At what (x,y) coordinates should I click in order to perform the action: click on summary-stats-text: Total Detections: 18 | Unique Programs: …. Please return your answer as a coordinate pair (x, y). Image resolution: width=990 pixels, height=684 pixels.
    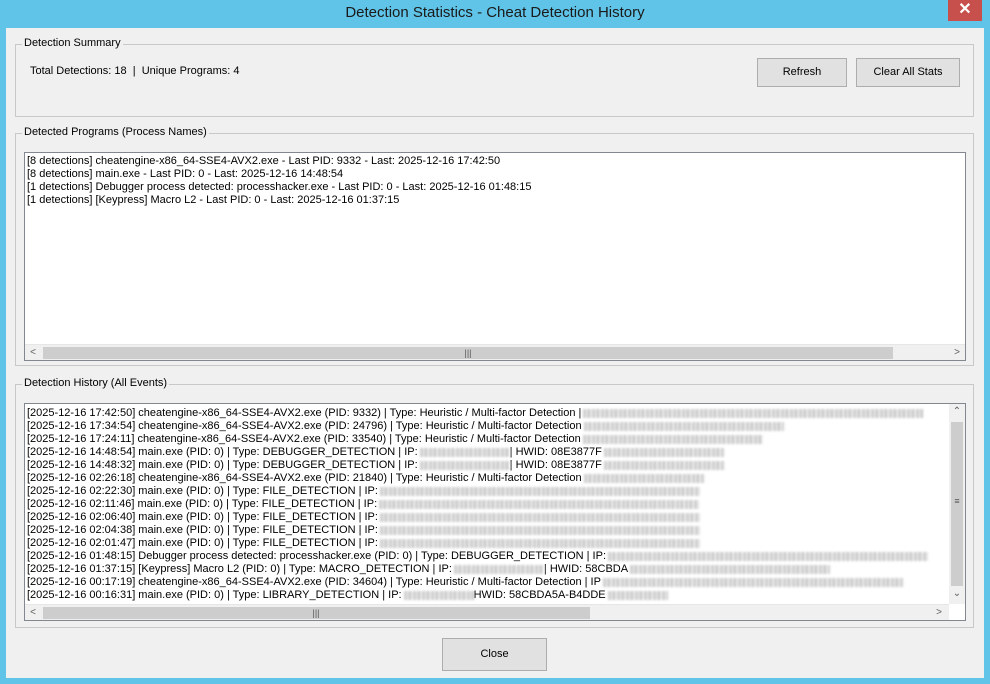
    Looking at the image, I should click on (135, 71).